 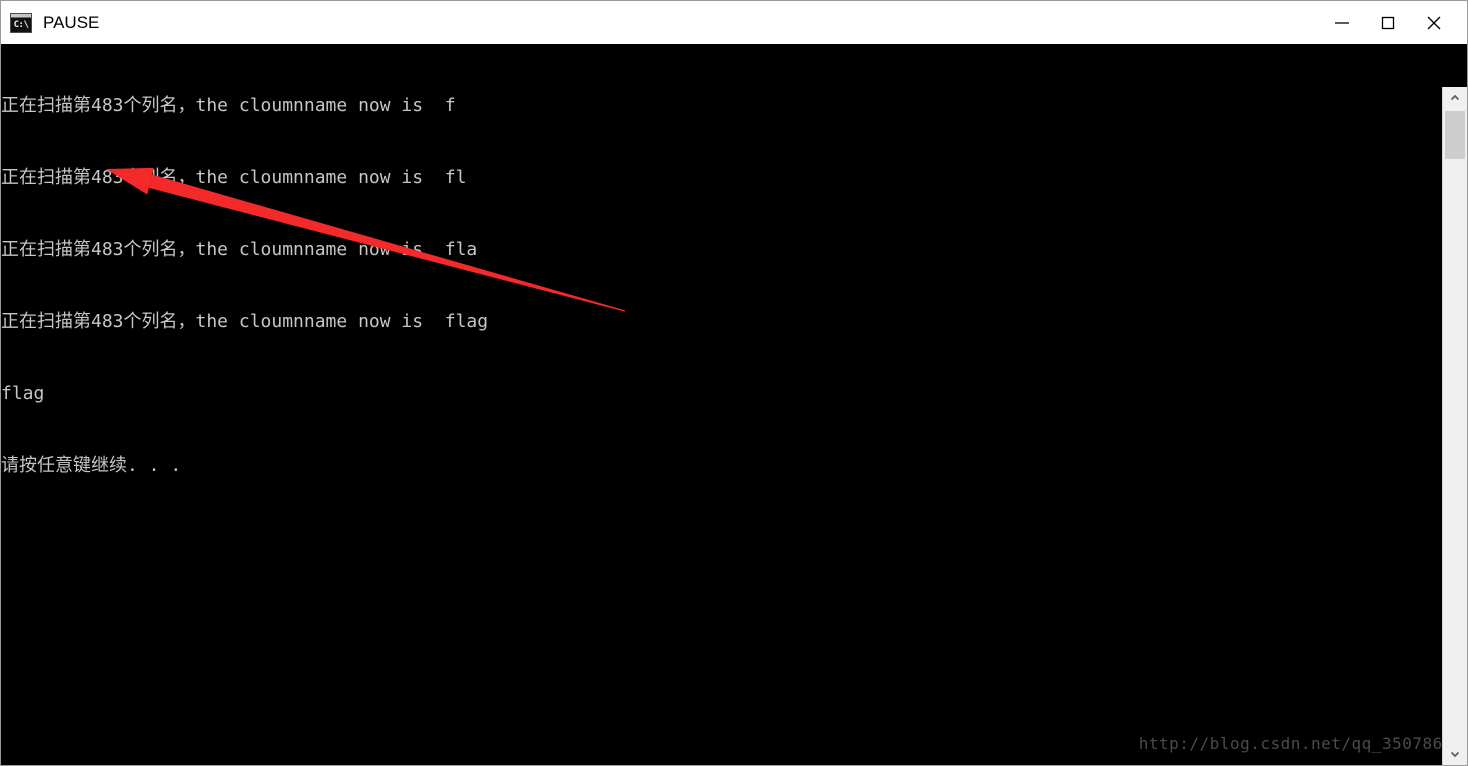 I want to click on window-controls, so click(x=1393, y=22).